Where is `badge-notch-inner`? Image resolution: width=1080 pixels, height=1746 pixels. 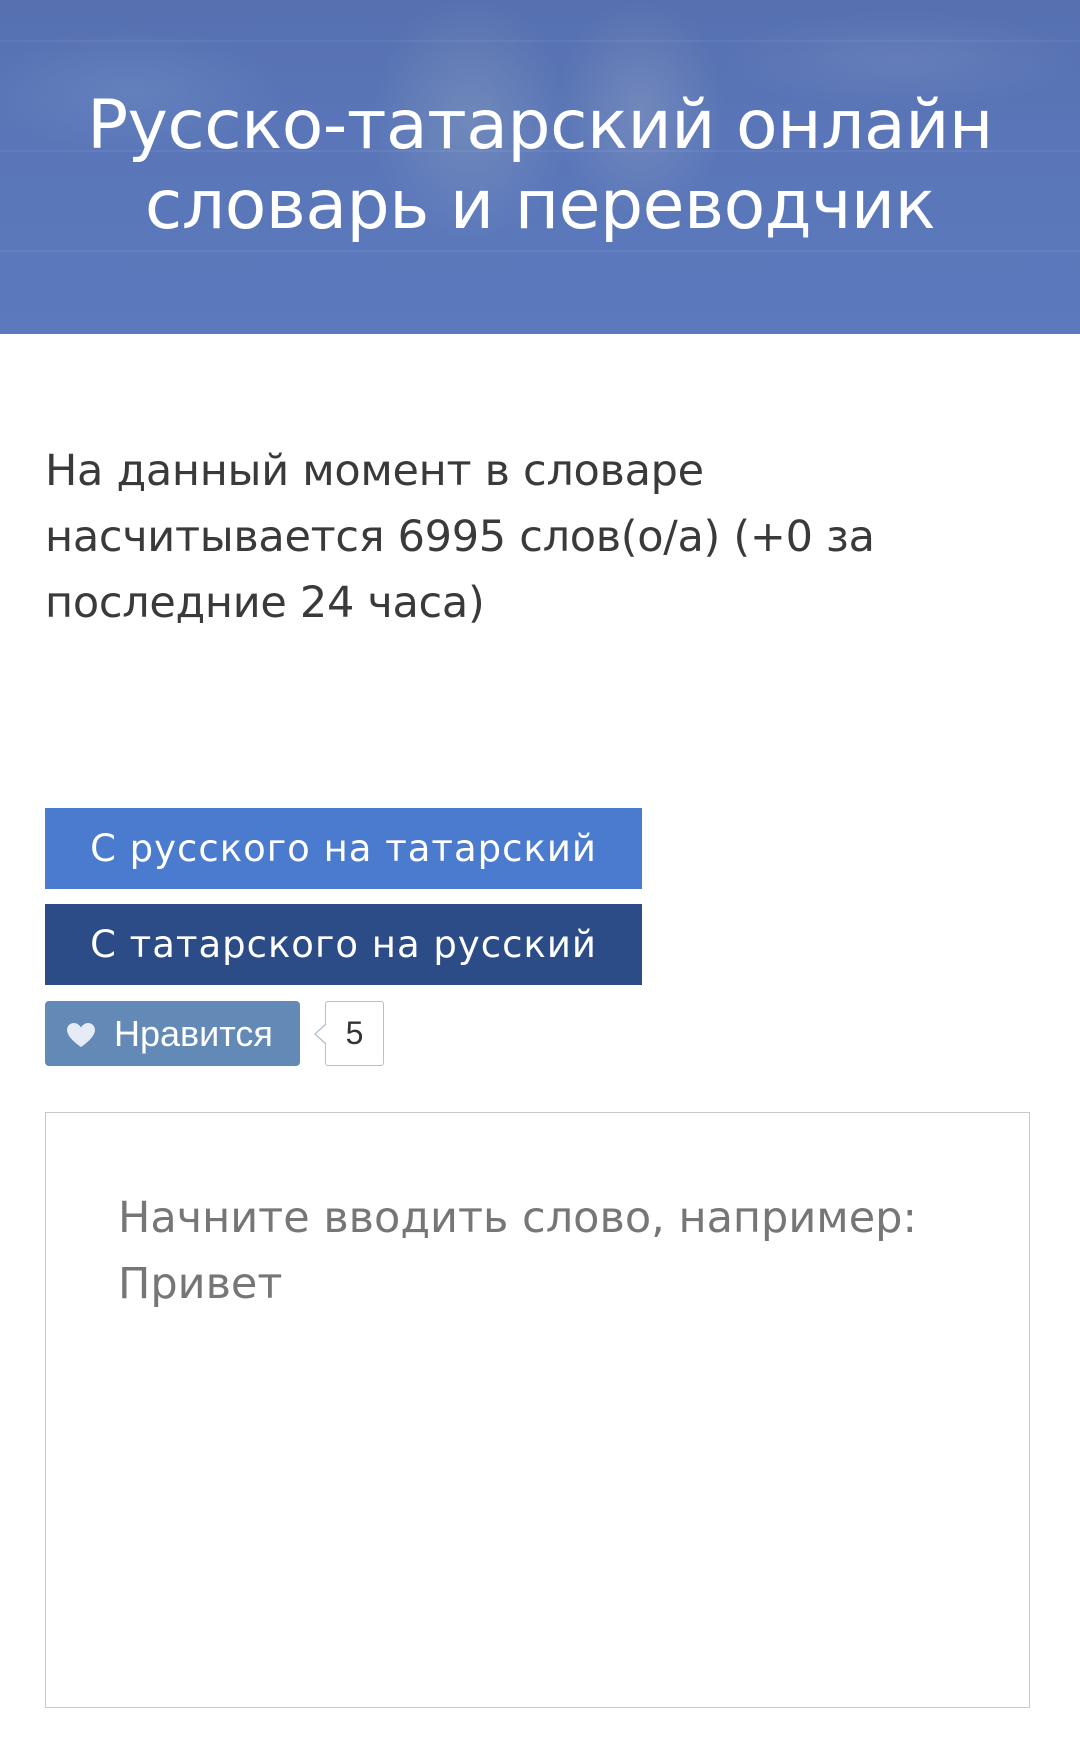 badge-notch-inner is located at coordinates (321, 1034).